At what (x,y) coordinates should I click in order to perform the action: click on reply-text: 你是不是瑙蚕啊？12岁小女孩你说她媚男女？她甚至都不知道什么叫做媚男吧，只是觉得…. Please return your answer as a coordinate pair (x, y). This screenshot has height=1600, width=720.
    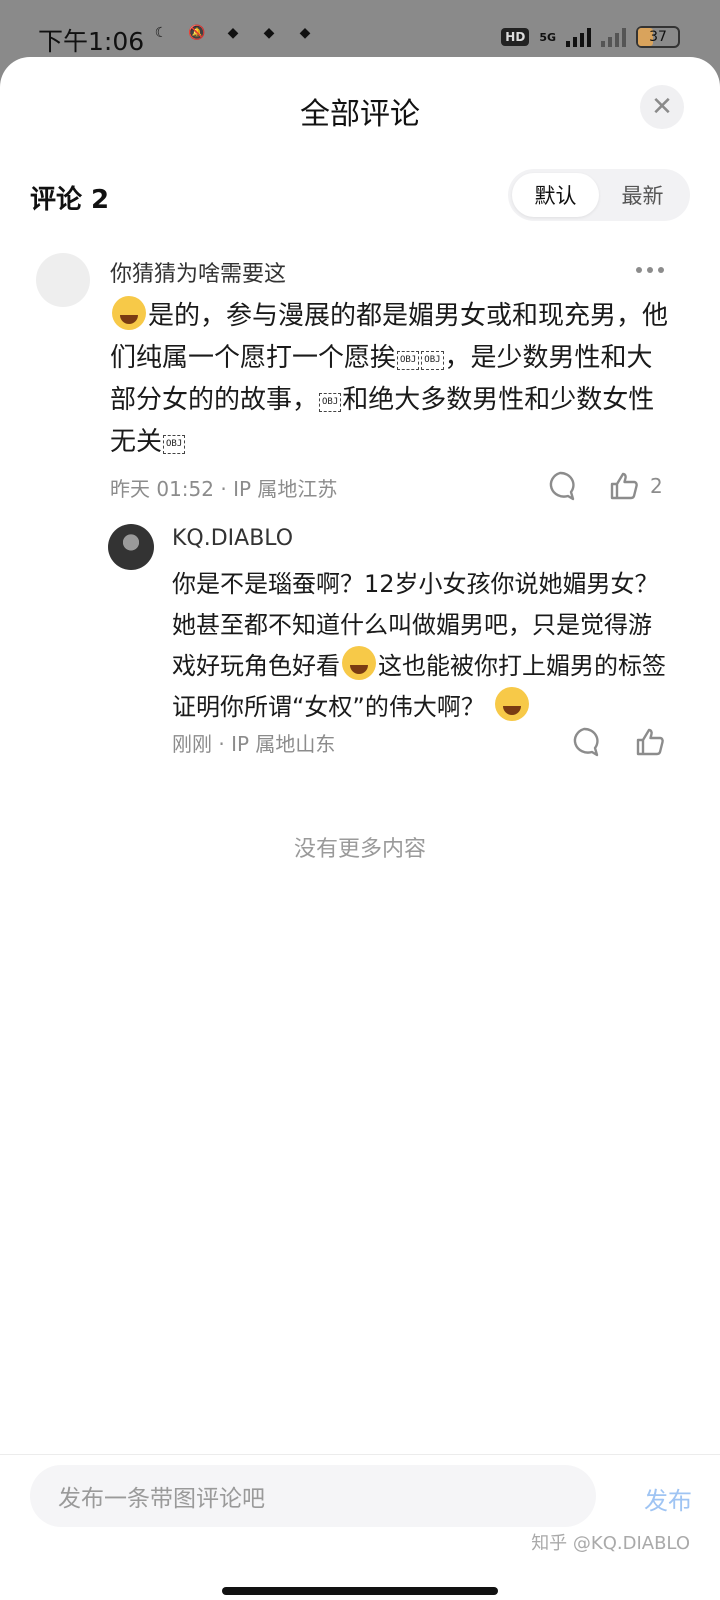
    Looking at the image, I should click on (419, 645).